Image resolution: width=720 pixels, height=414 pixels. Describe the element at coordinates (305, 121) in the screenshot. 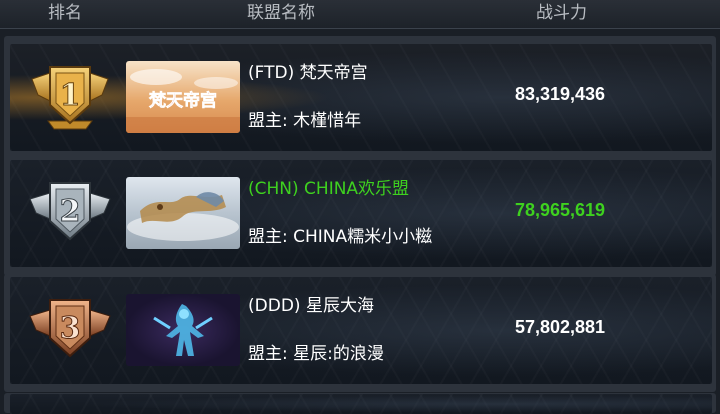

I see `alliance-leader: 盟主: 木槿惜年` at that location.